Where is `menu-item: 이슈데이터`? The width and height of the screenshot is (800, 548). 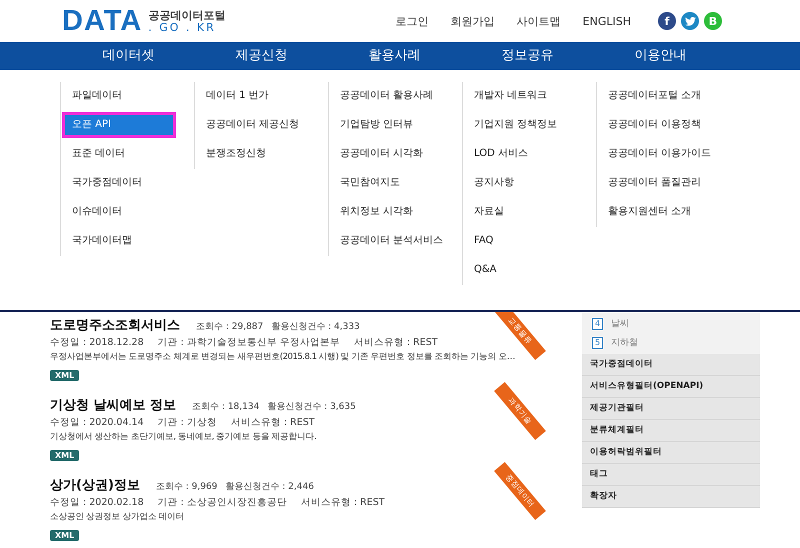 menu-item: 이슈데이터 is located at coordinates (119, 212).